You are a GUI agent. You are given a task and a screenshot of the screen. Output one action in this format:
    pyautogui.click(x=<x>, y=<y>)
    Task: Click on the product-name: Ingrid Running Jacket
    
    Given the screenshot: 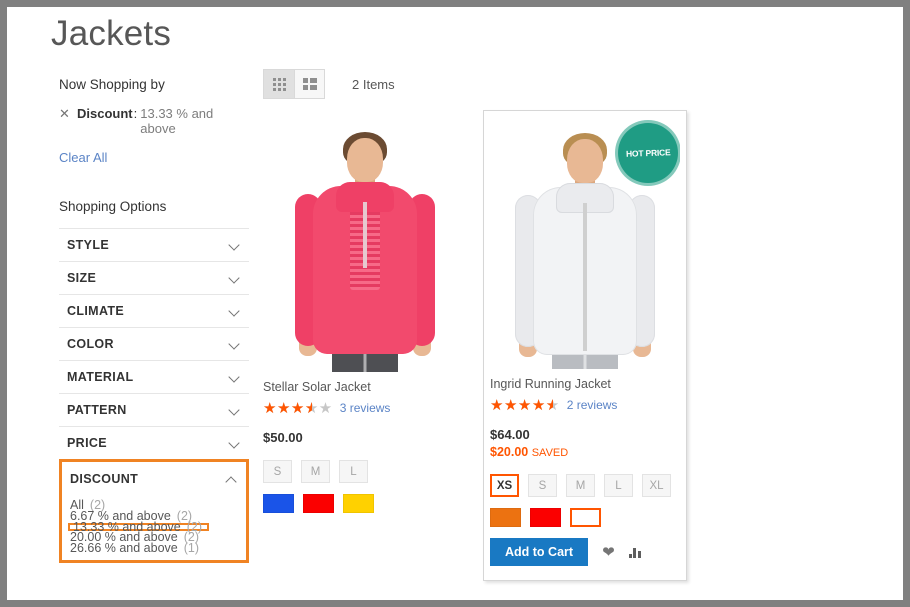 What is the action you would take?
    pyautogui.click(x=585, y=384)
    